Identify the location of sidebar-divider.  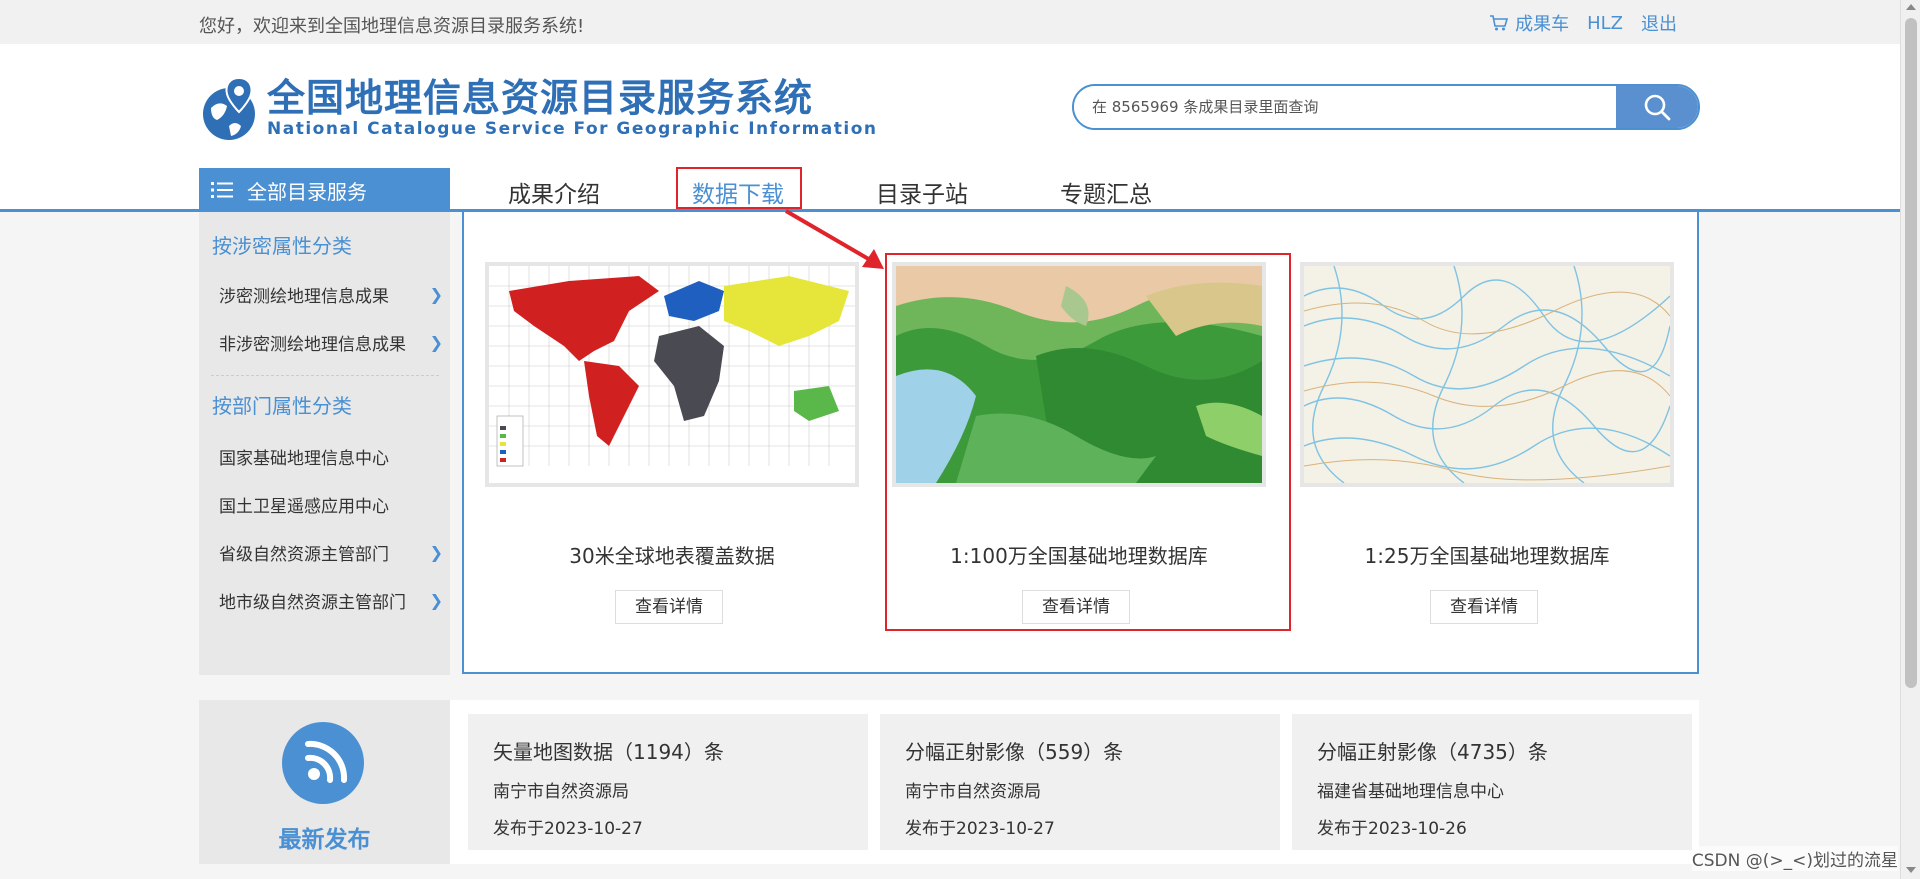
(325, 375).